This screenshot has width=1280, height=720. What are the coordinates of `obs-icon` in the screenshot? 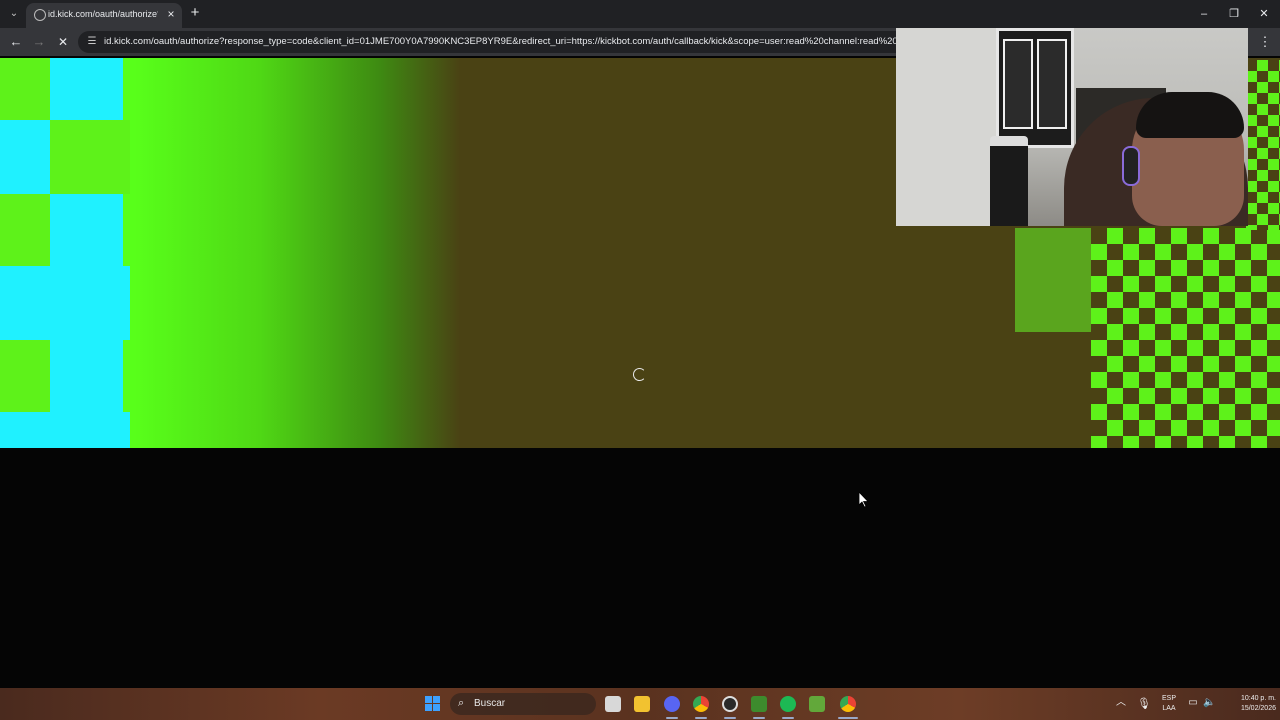 It's located at (730, 704).